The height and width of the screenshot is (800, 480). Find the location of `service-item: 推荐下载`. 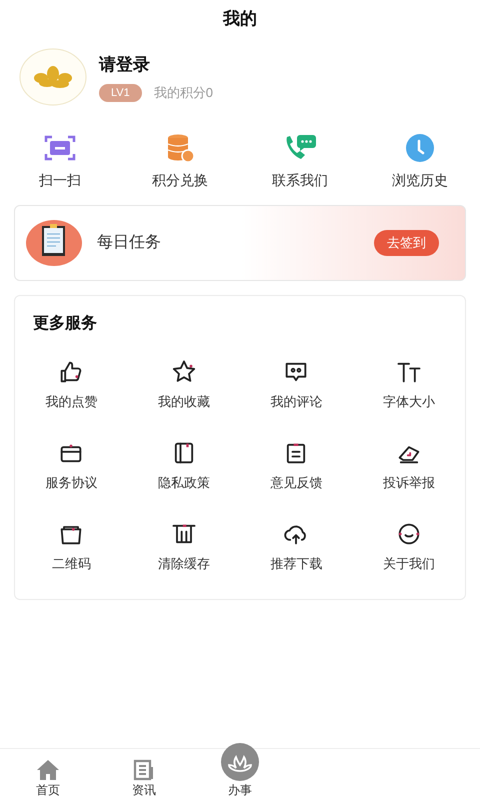

service-item: 推荐下载 is located at coordinates (296, 550).